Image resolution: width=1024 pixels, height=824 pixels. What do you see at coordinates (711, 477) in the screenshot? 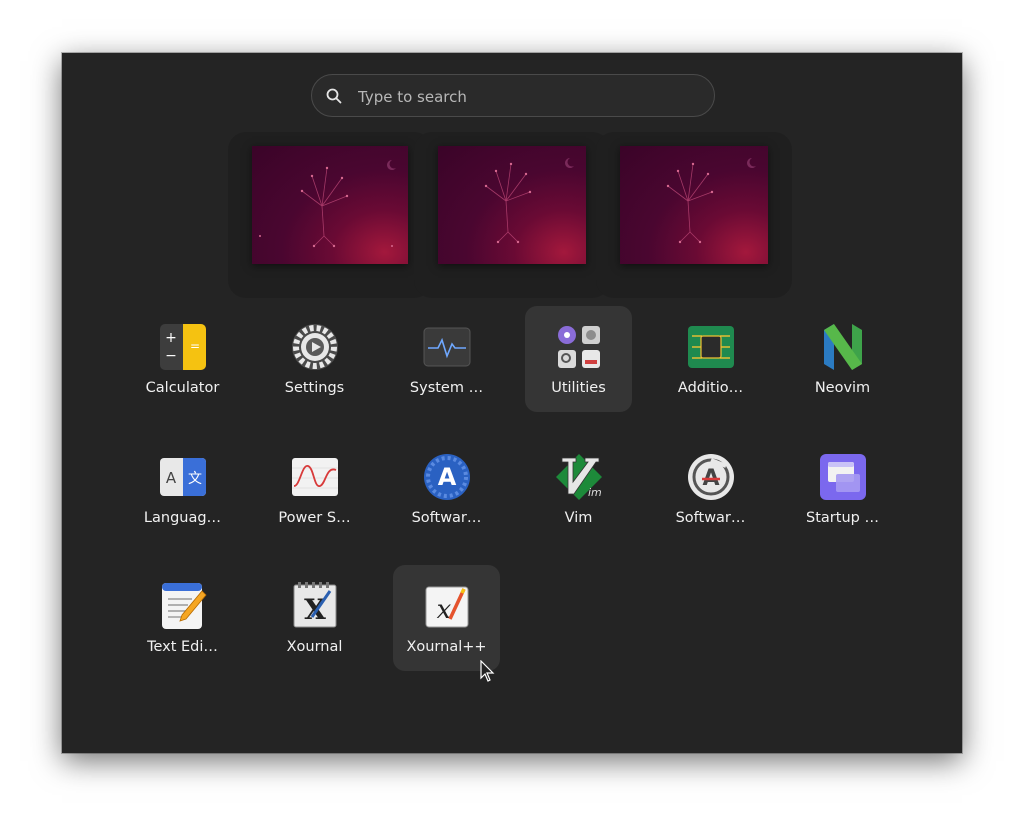
I see `software-updater-icon: A` at bounding box center [711, 477].